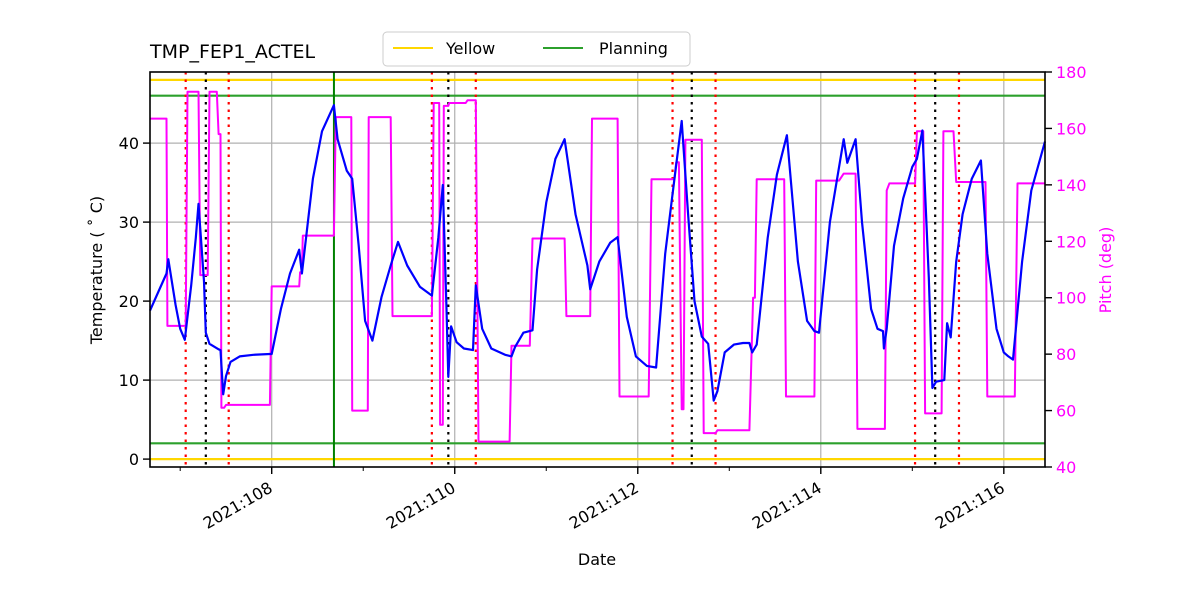 The image size is (1200, 600). What do you see at coordinates (1066, 411) in the screenshot?
I see `y2-tick-label: 60` at bounding box center [1066, 411].